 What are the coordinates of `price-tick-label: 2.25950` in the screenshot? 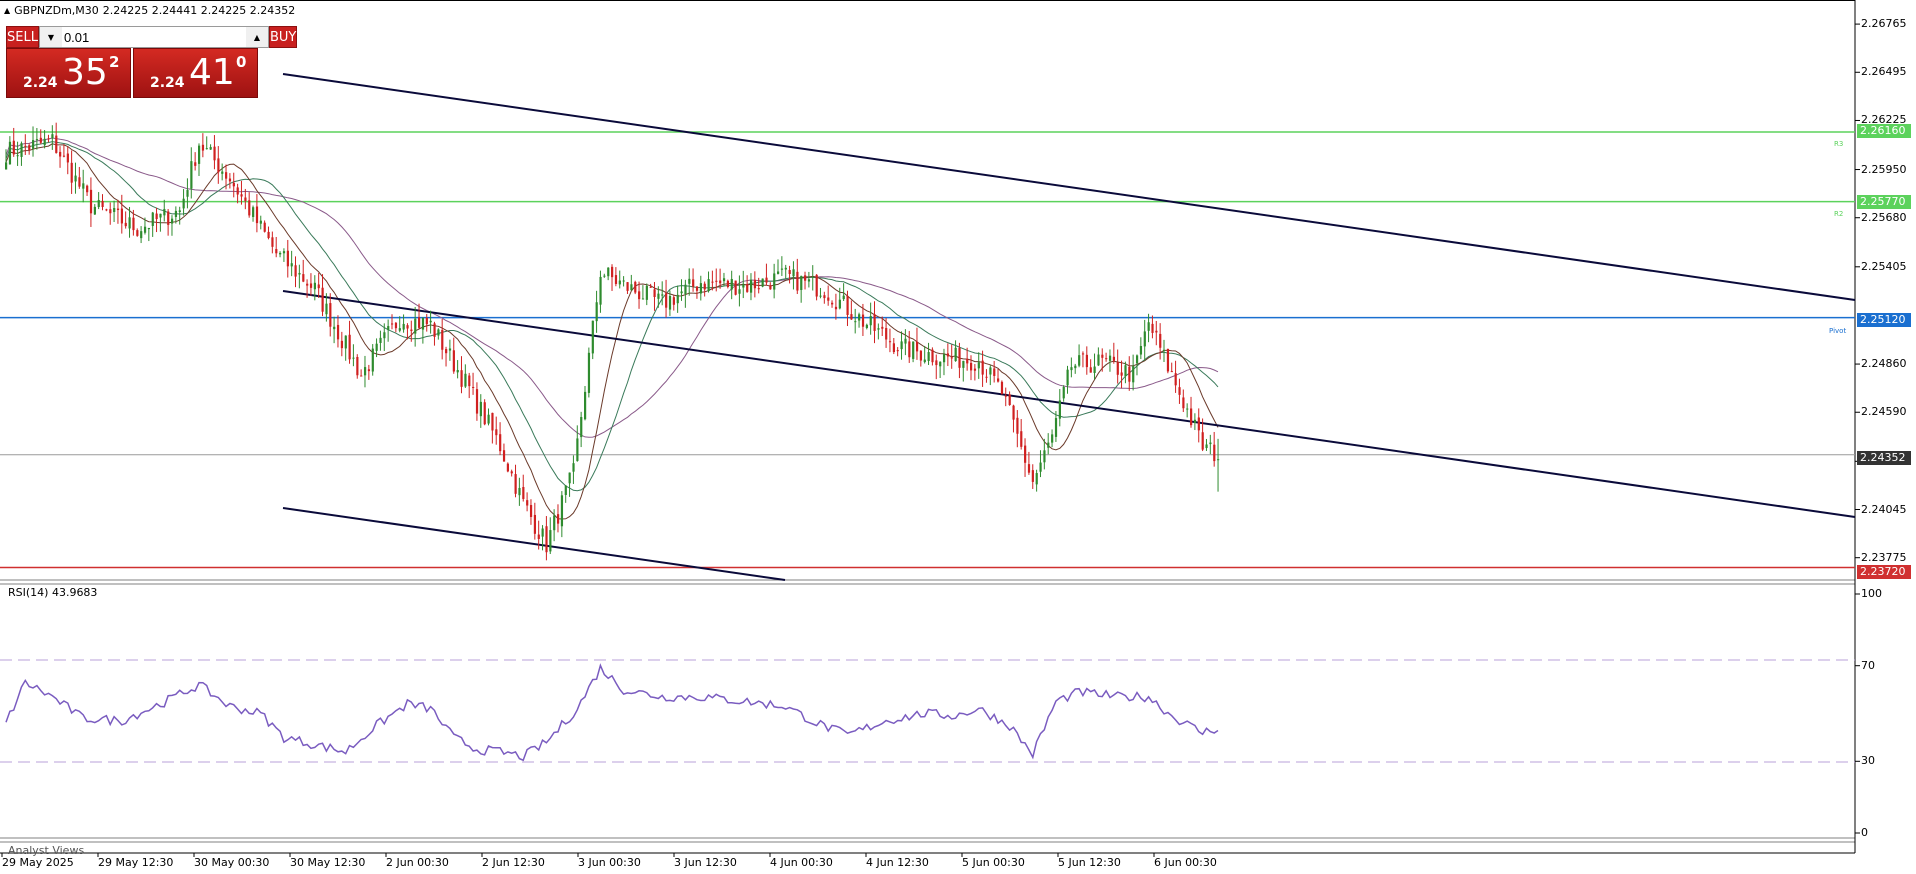 It's located at (1884, 169).